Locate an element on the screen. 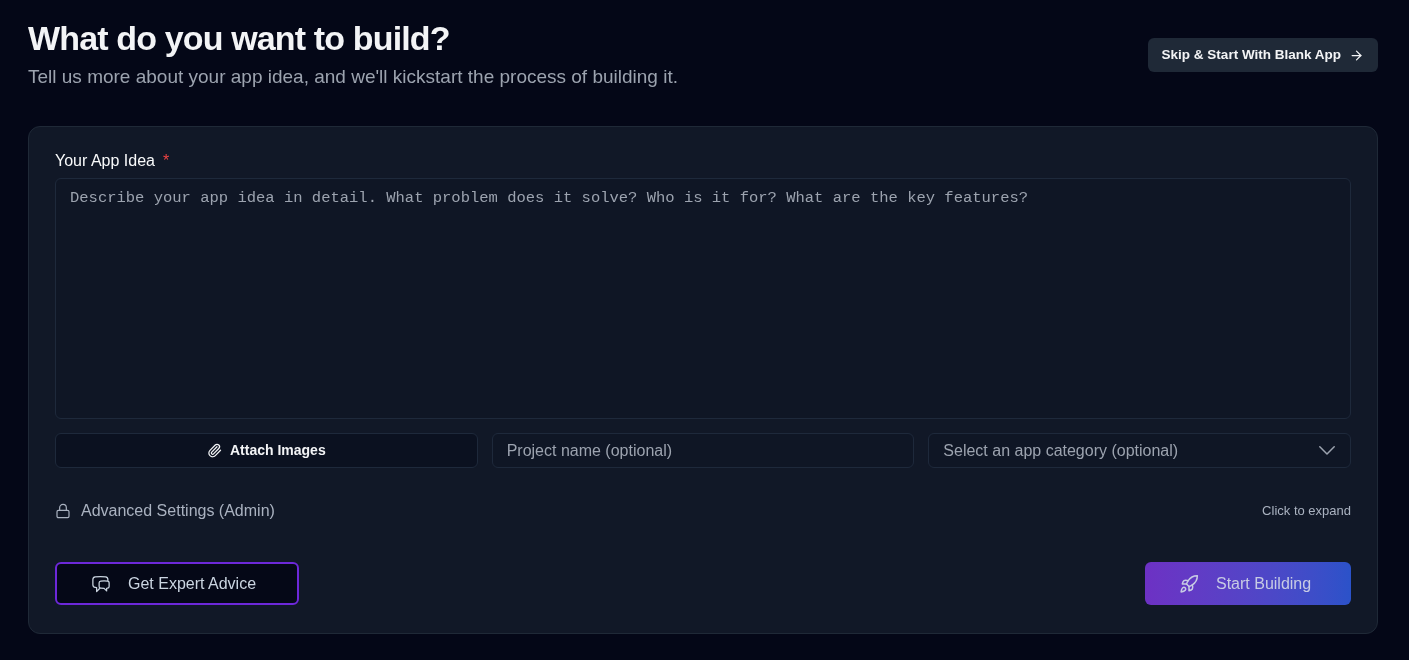 This screenshot has height=660, width=1409. required-mark: * is located at coordinates (166, 161).